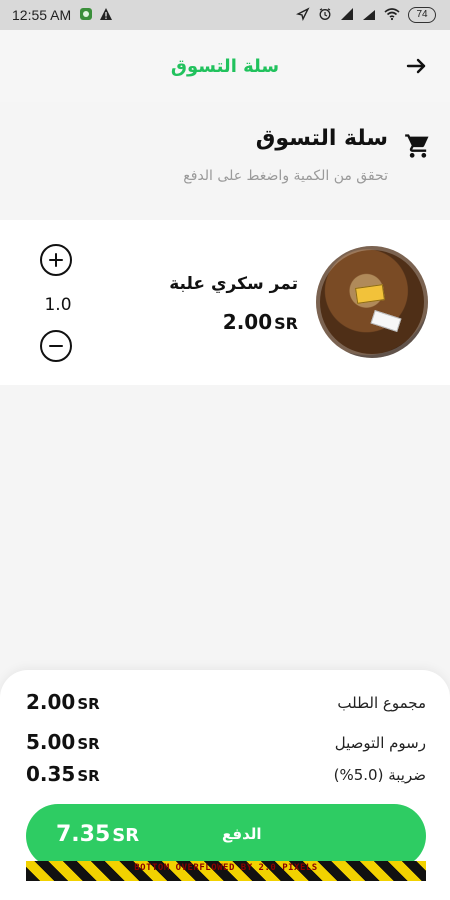 Image resolution: width=450 pixels, height=900 pixels. Describe the element at coordinates (285, 176) in the screenshot. I see `page-subtitle: تحقق من الكمية واضغط على الدفع` at that location.